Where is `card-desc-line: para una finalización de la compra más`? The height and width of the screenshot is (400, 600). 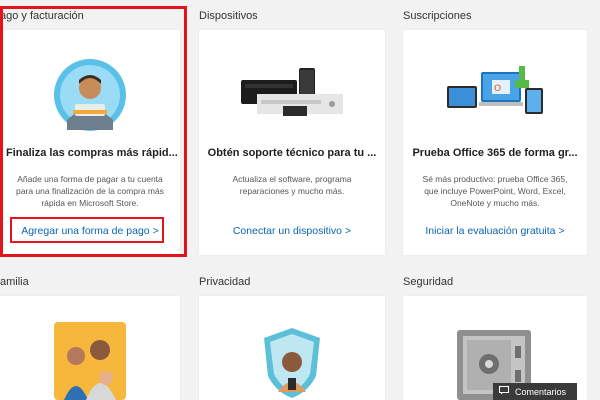 card-desc-line: para una finalización de la compra más is located at coordinates (90, 191).